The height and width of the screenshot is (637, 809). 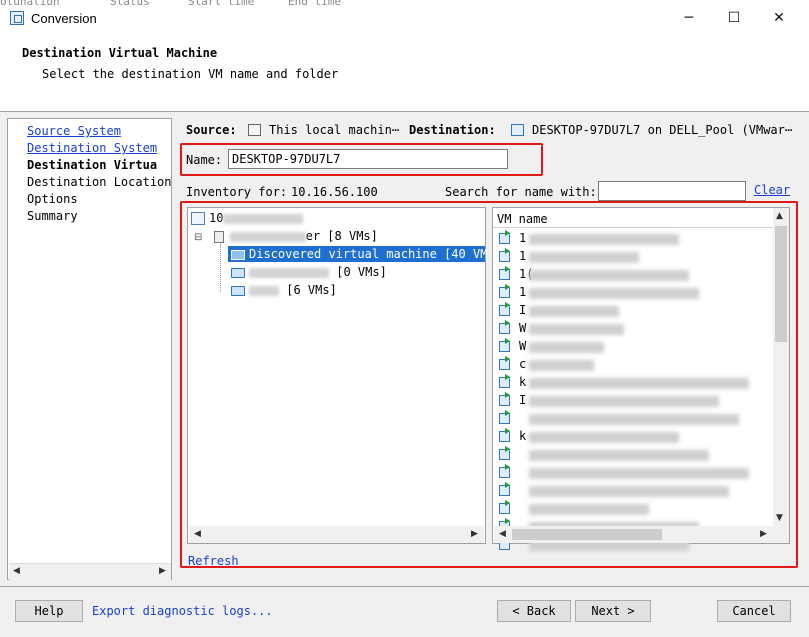 I want to click on minimize-button: ─, so click(x=689, y=18).